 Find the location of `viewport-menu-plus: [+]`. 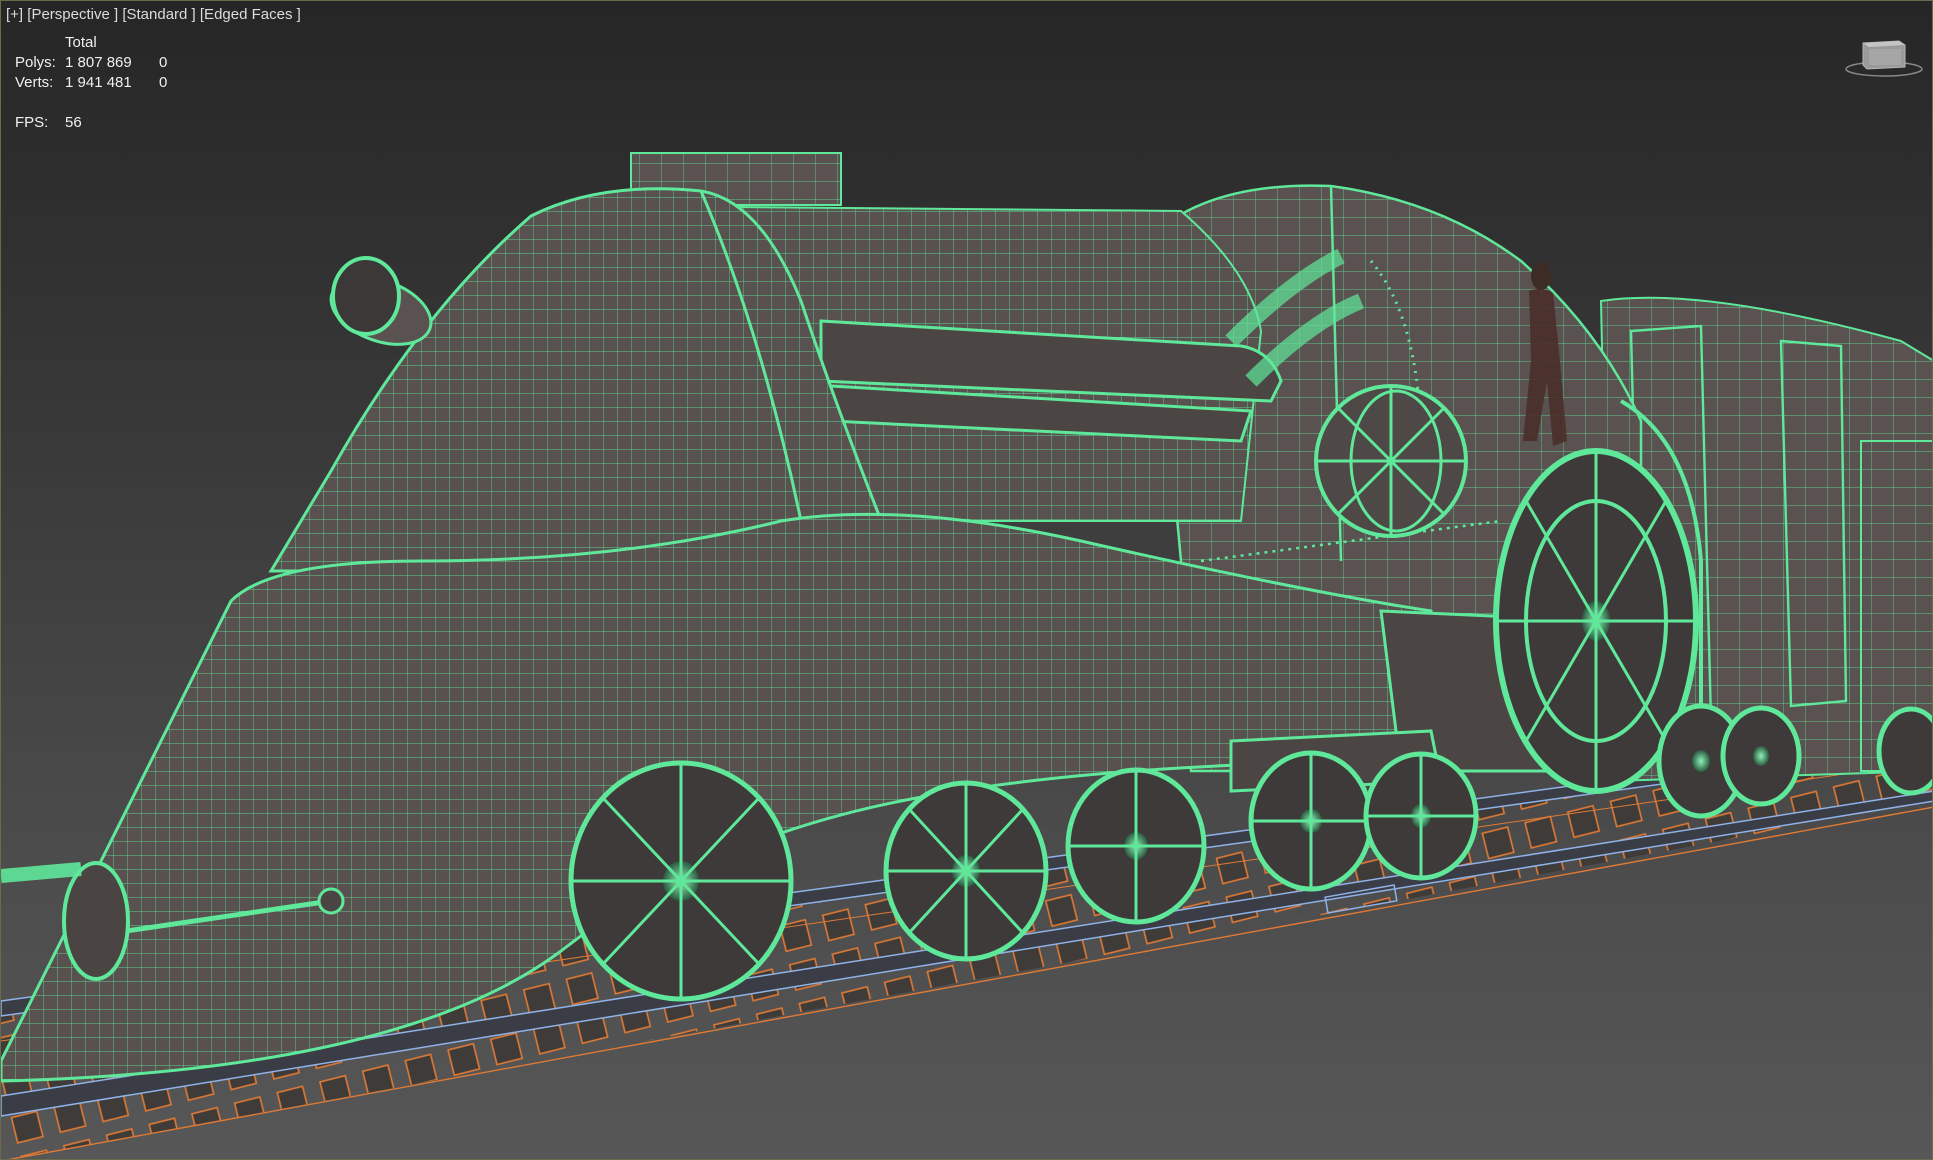

viewport-menu-plus: [+] is located at coordinates (14, 14).